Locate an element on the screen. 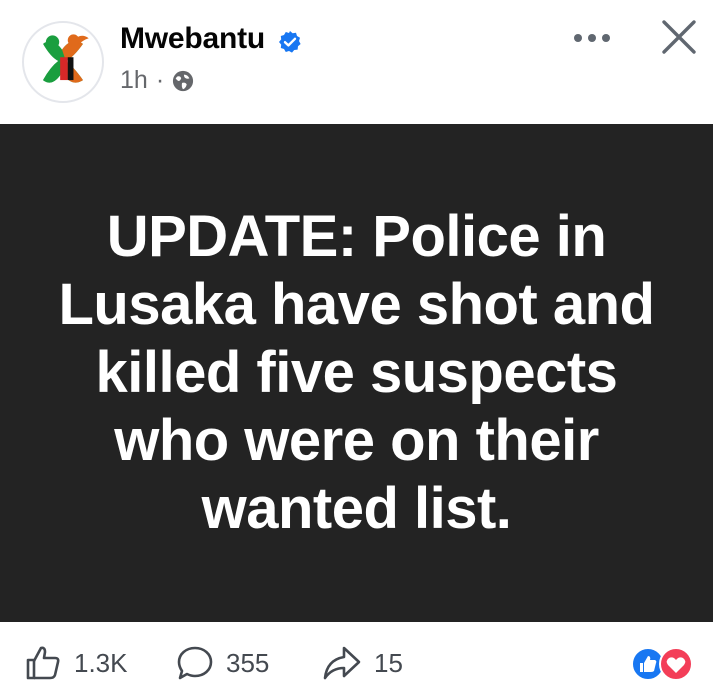 This screenshot has width=713, height=696. love-reaction-icon is located at coordinates (676, 664).